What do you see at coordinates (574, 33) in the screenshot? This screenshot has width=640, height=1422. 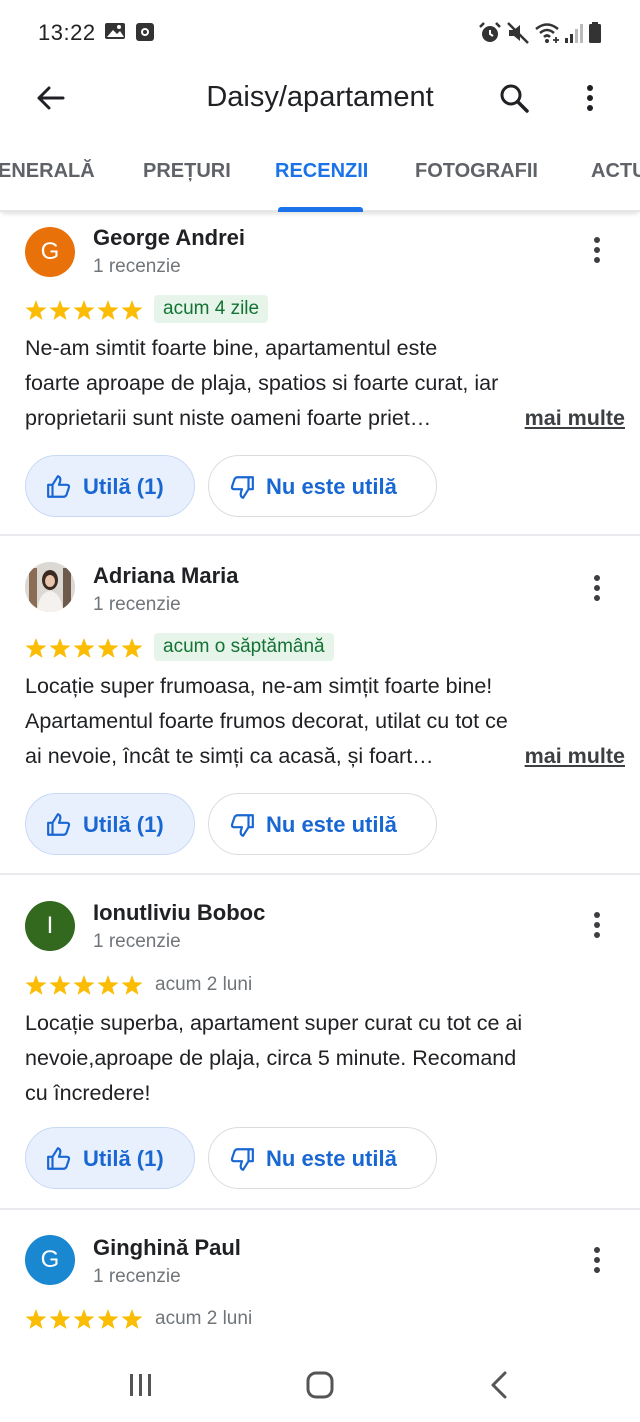 I see `signal-icon` at bounding box center [574, 33].